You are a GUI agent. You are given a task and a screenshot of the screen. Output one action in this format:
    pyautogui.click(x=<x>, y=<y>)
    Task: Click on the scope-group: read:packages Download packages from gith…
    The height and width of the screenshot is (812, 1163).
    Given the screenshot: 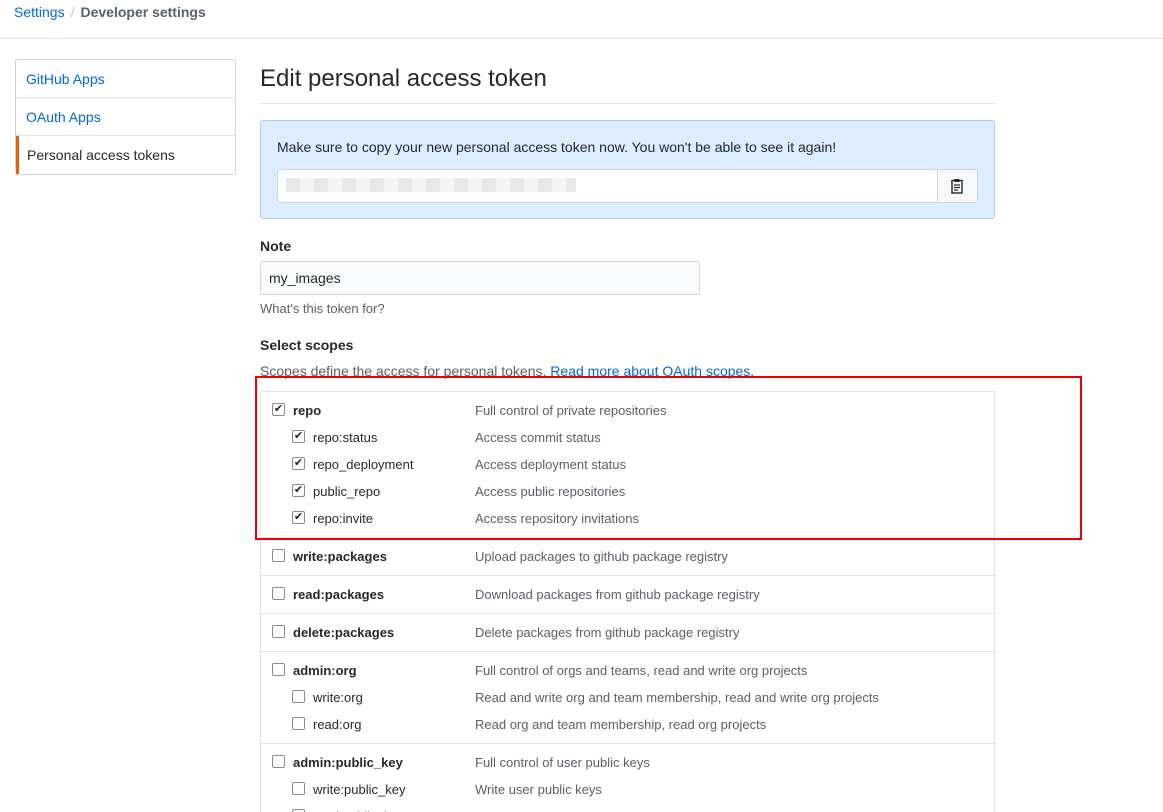 What is the action you would take?
    pyautogui.click(x=627, y=595)
    